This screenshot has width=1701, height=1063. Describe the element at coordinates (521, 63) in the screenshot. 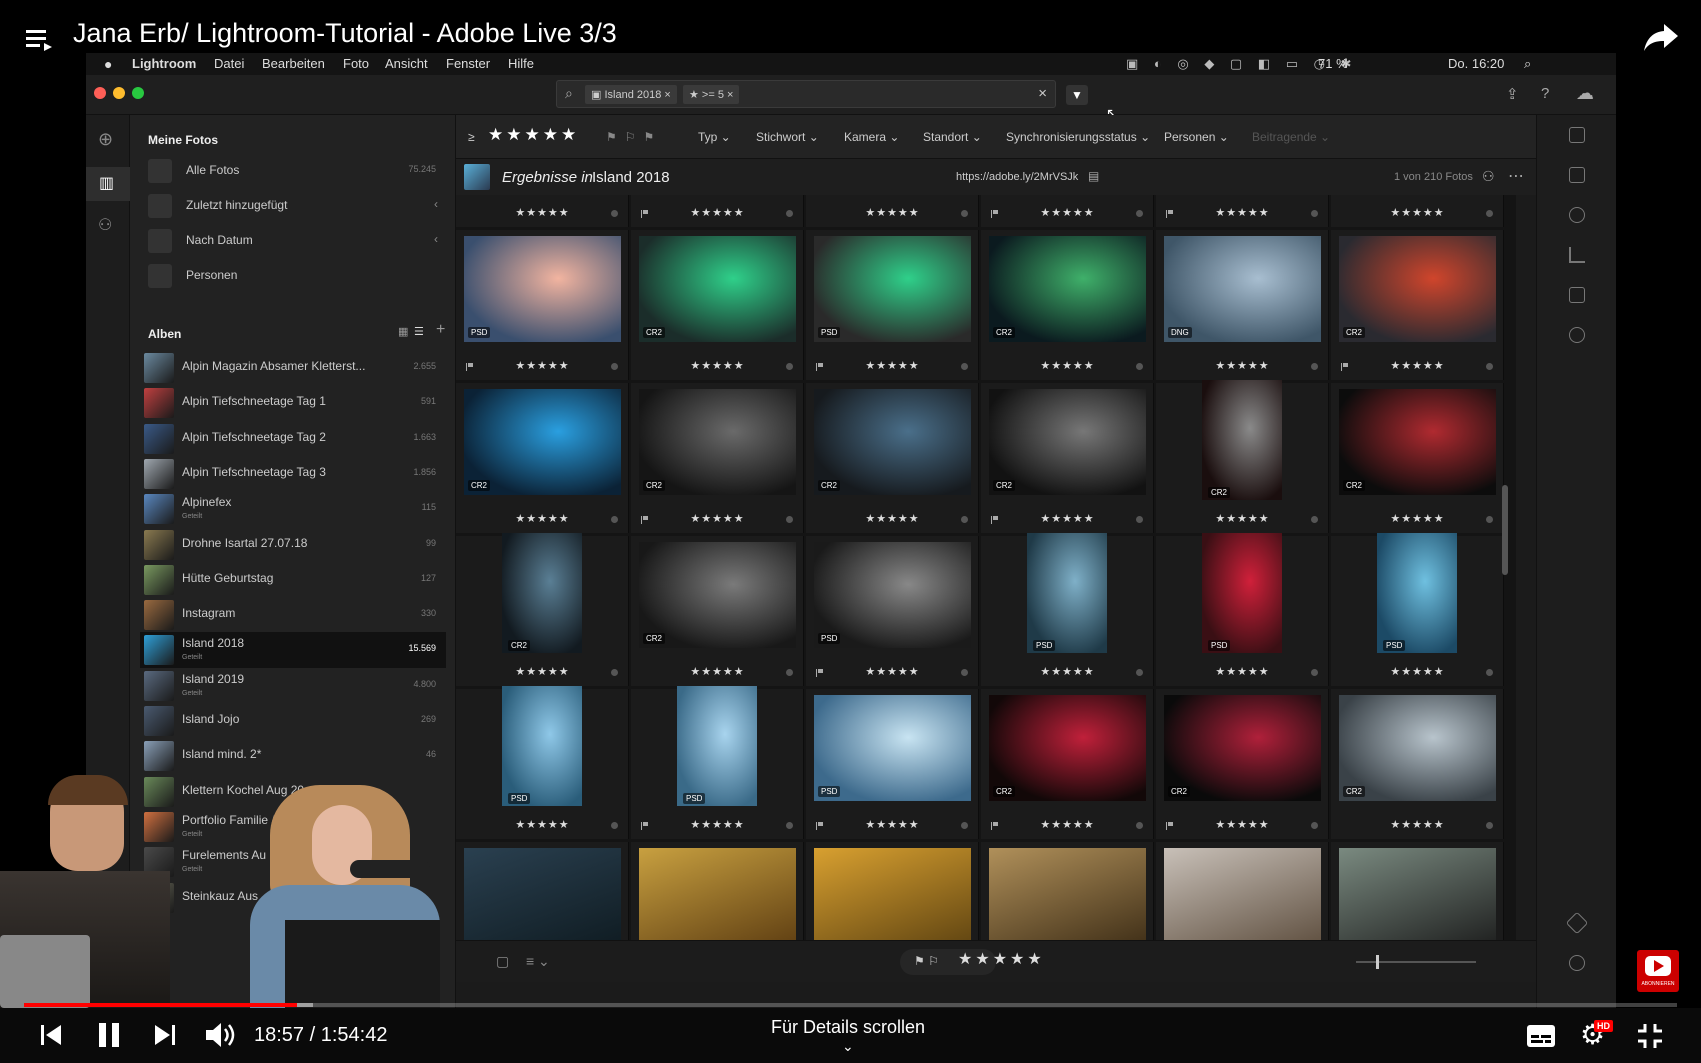

I see `menu-hilfe: Hilfe` at that location.